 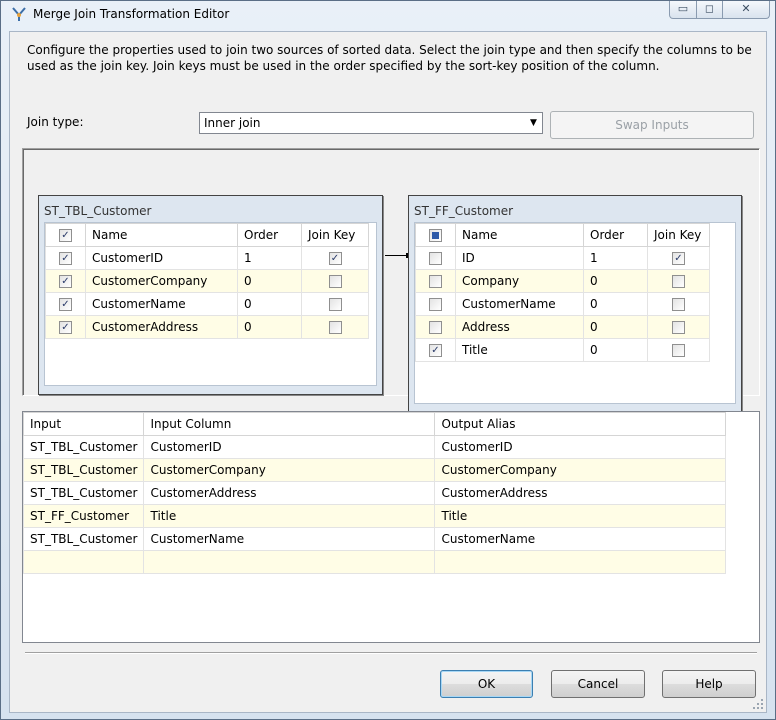 I want to click on help-button: Help, so click(x=709, y=684).